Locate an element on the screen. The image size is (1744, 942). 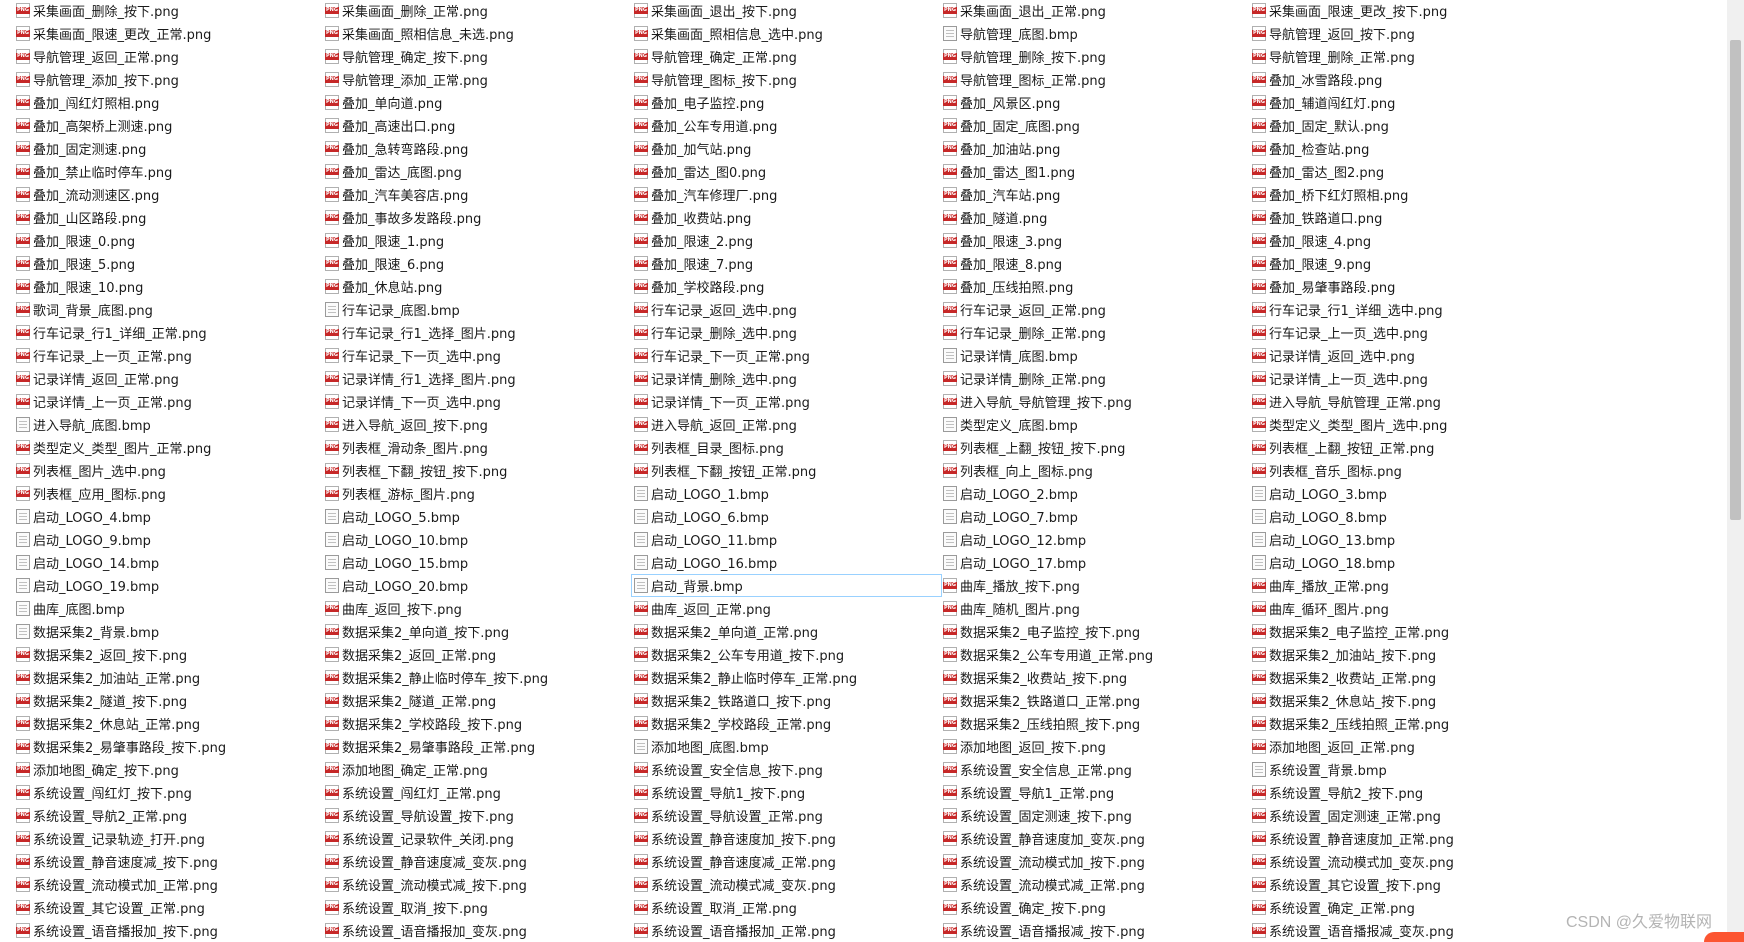
file-item: 系统设置_闯红灯_正常.png is located at coordinates (477, 792).